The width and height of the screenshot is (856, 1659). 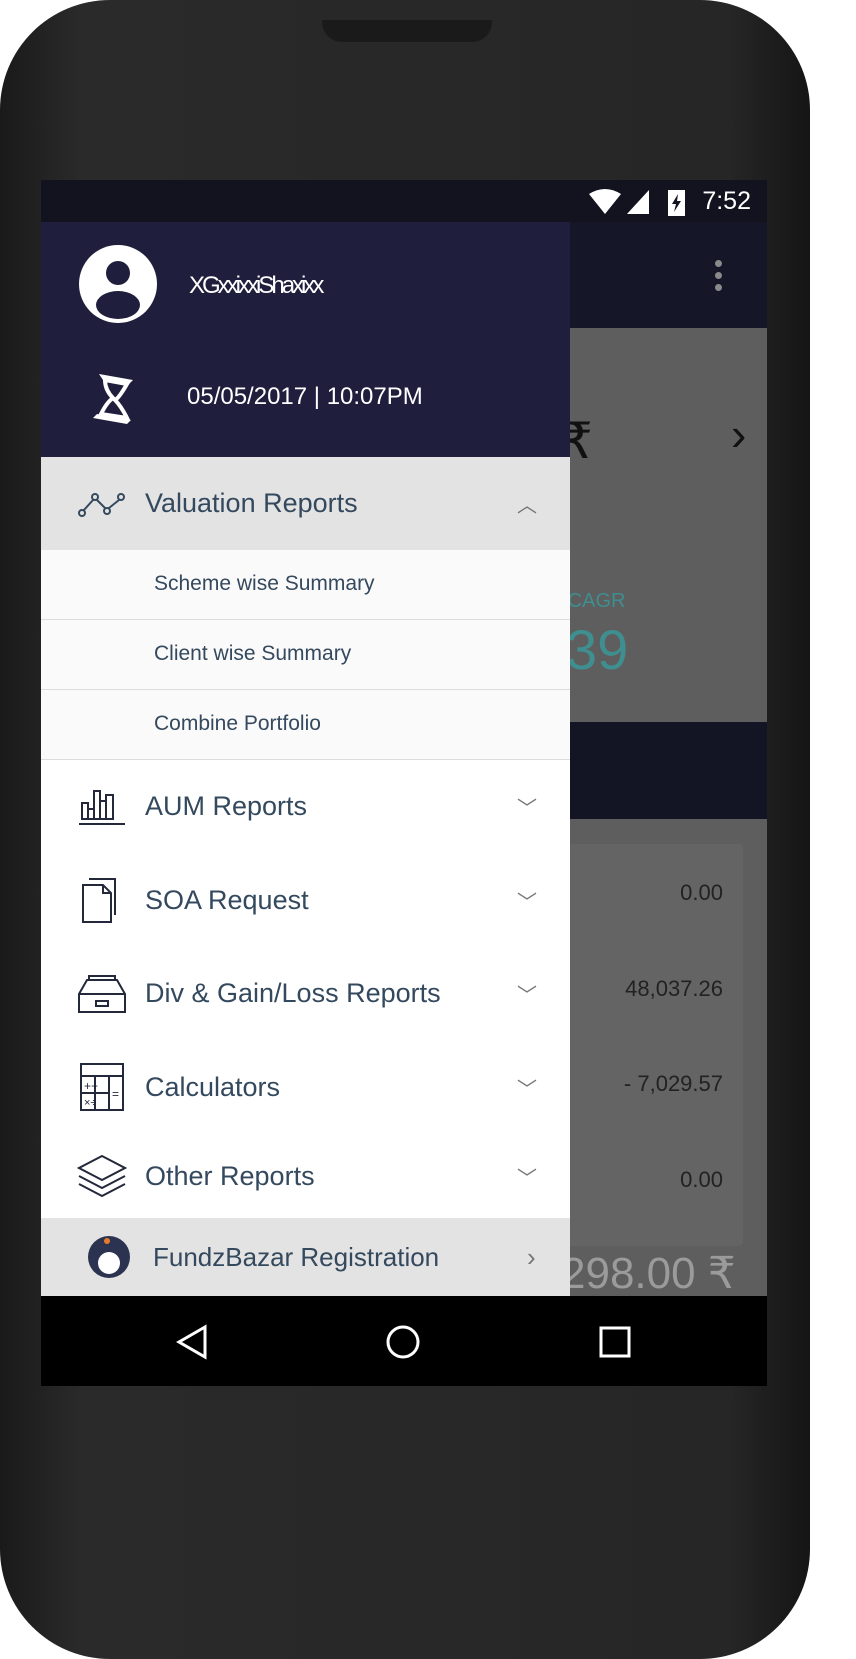 What do you see at coordinates (99, 900) in the screenshot?
I see `documents-icon` at bounding box center [99, 900].